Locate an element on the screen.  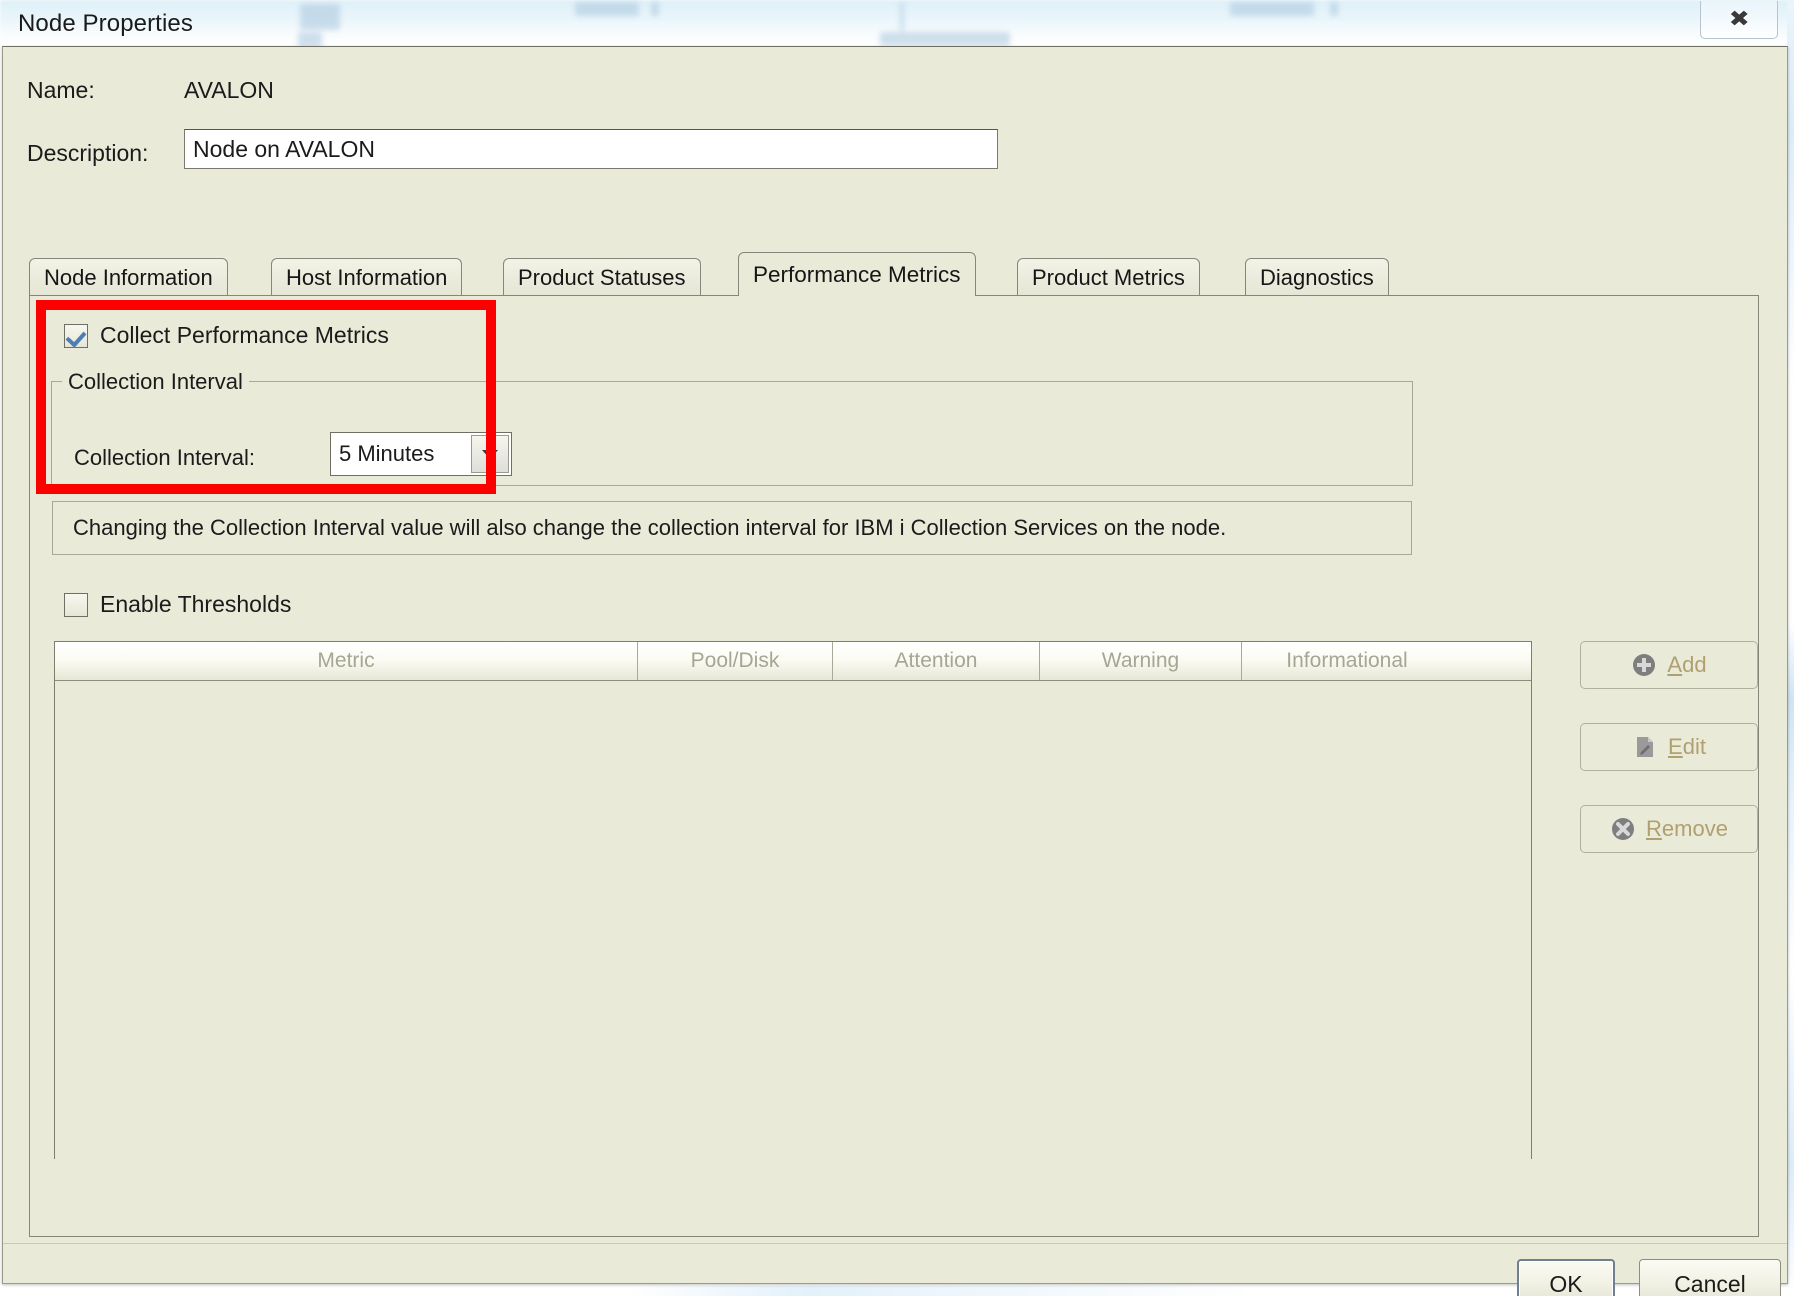
cancel-button: Cancel is located at coordinates (1710, 1277).